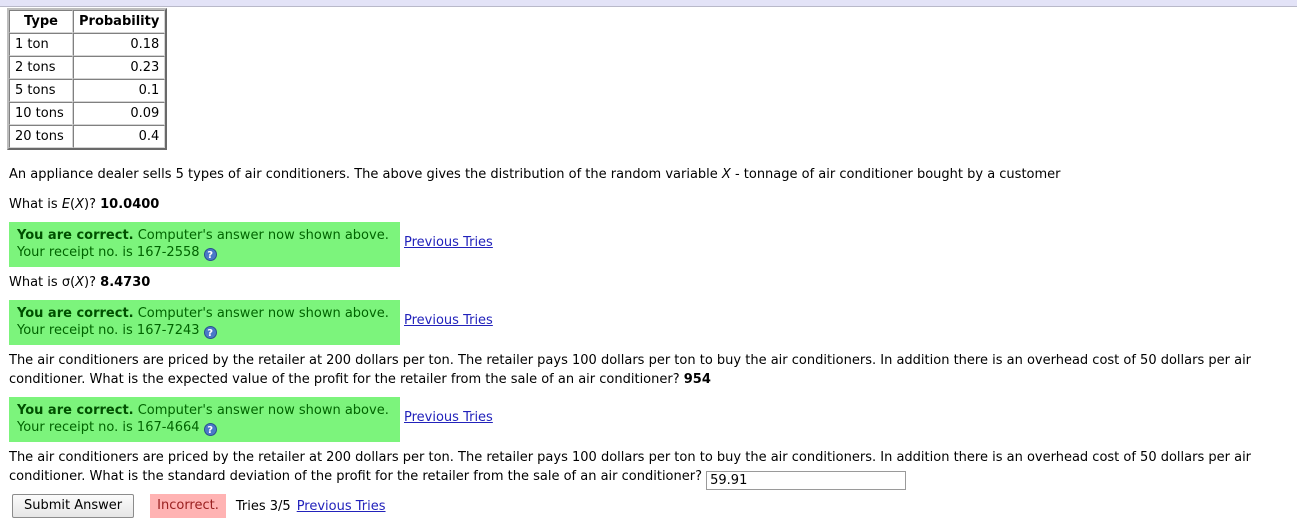 This screenshot has height=518, width=1297. Describe the element at coordinates (41, 113) in the screenshot. I see `cell-type: 10 tons` at that location.